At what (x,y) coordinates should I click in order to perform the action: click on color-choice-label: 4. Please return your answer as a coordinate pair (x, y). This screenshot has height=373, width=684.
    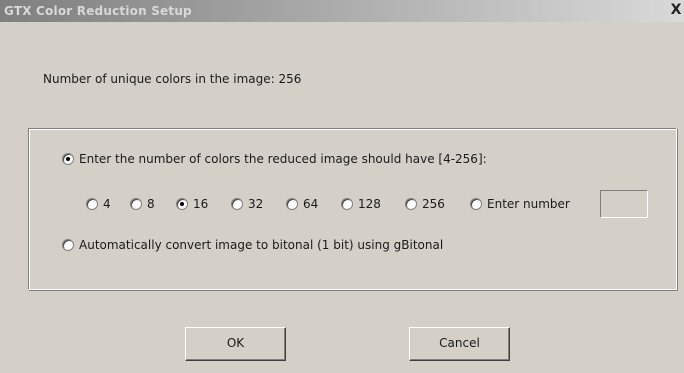
    Looking at the image, I should click on (107, 204).